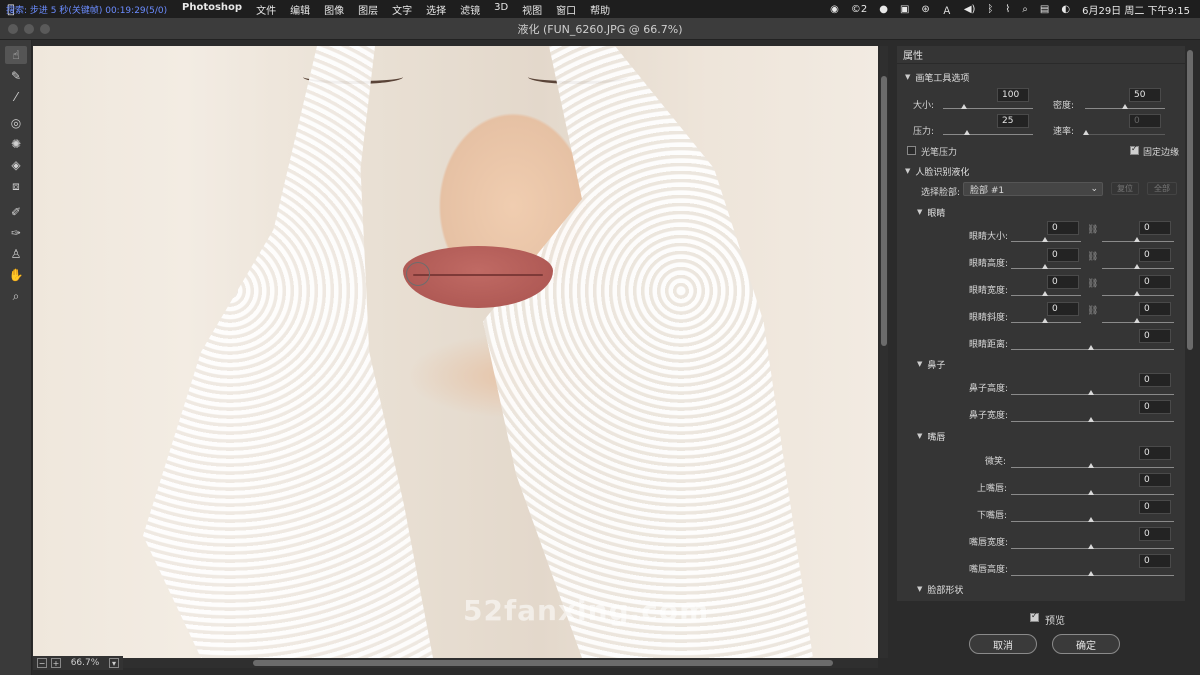 The width and height of the screenshot is (1200, 675). What do you see at coordinates (501, 9) in the screenshot?
I see `menu-3d: 3D` at bounding box center [501, 9].